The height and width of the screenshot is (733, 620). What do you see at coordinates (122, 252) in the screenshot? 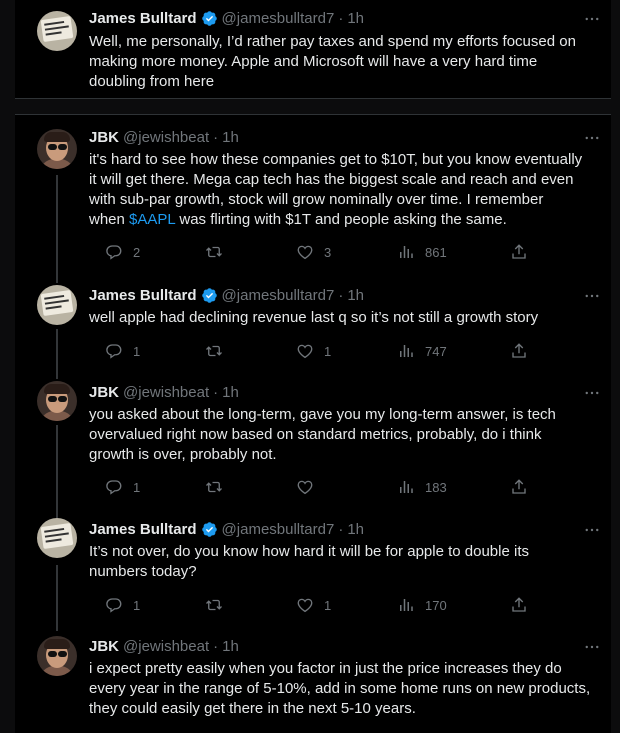
I see `reply-button: 2` at bounding box center [122, 252].